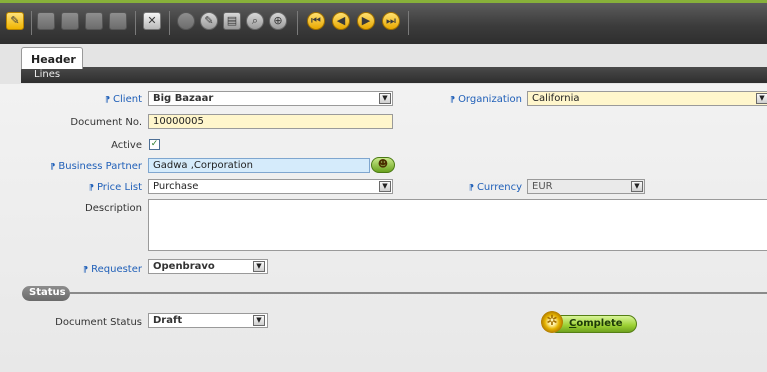 This screenshot has height=372, width=767. What do you see at coordinates (186, 21) in the screenshot?
I see `attach-icon` at bounding box center [186, 21].